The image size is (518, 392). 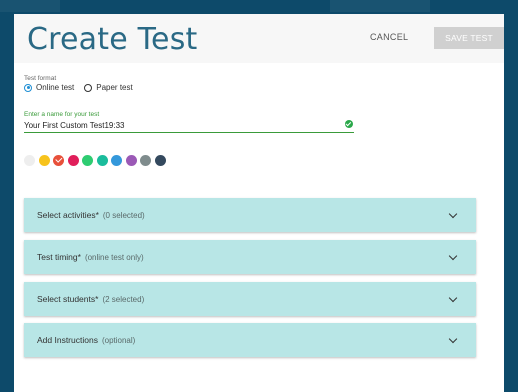 What do you see at coordinates (59, 257) in the screenshot?
I see `section-title: Test timing*` at bounding box center [59, 257].